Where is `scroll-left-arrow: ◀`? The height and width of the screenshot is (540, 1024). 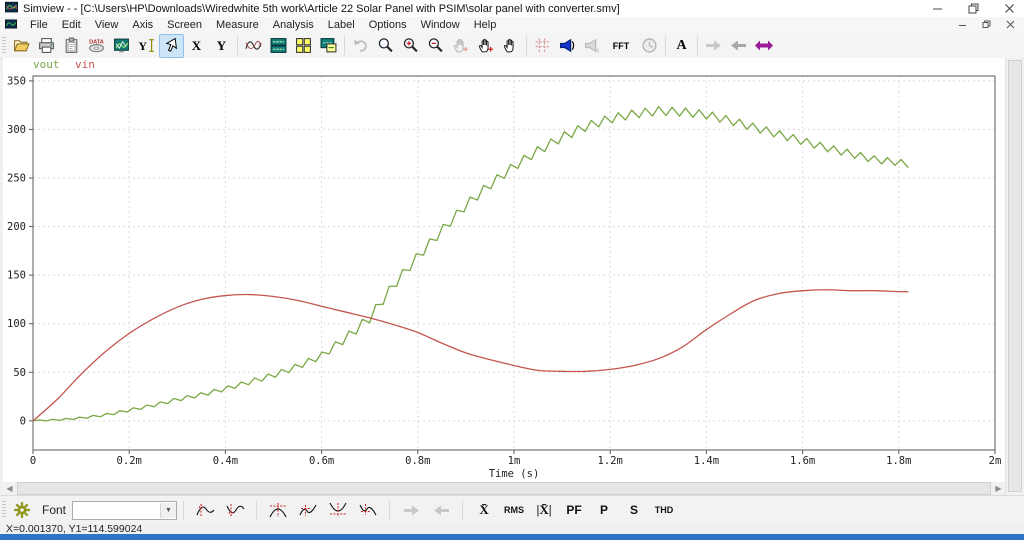 scroll-left-arrow: ◀ is located at coordinates (9, 488).